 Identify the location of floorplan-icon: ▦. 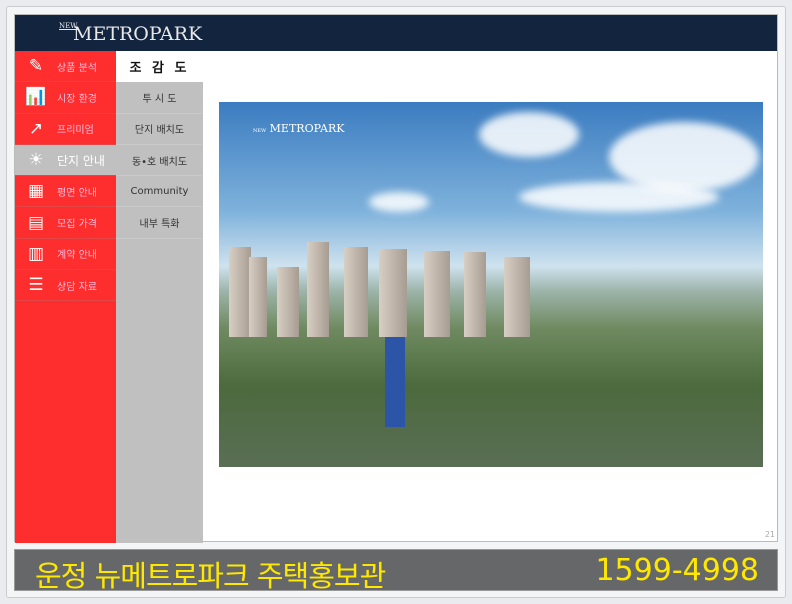
(36, 191).